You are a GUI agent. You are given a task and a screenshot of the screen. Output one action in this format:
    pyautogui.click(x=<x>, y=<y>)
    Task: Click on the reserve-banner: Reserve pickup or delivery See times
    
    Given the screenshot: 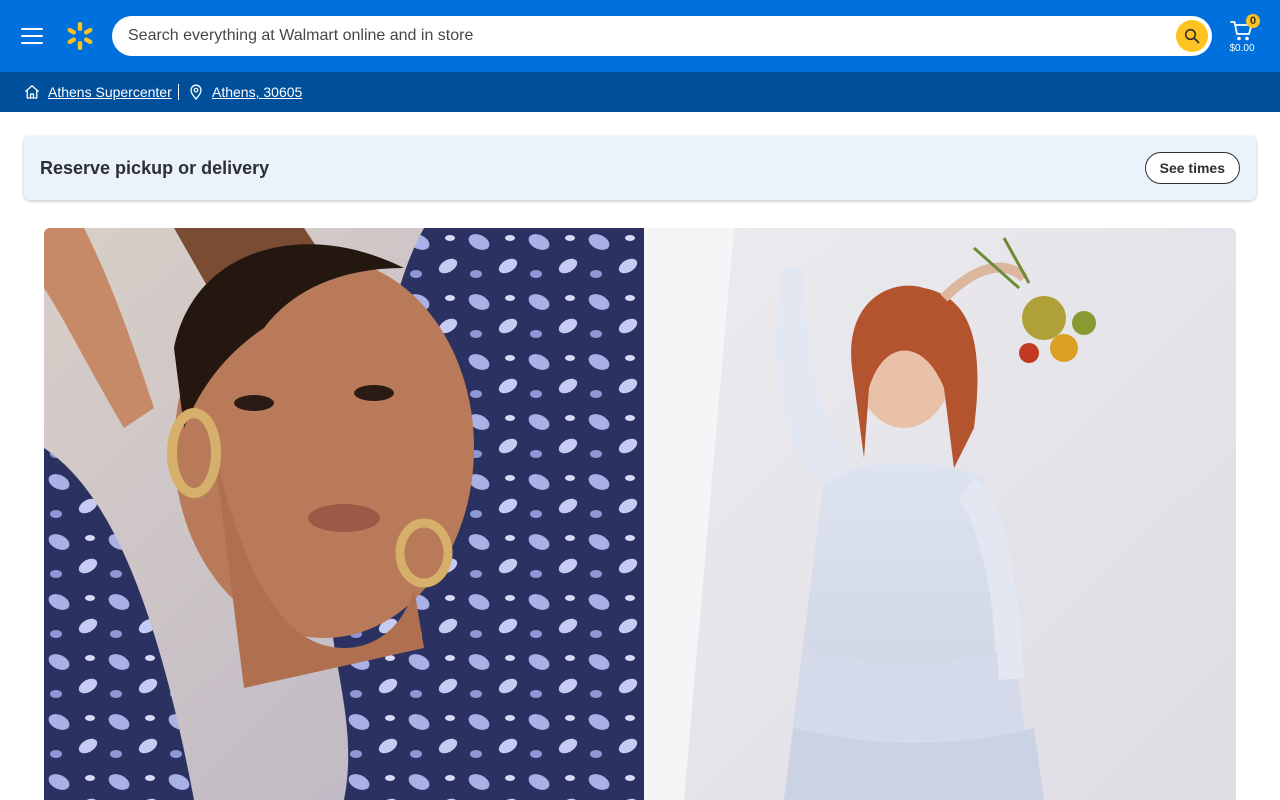 What is the action you would take?
    pyautogui.click(x=640, y=168)
    